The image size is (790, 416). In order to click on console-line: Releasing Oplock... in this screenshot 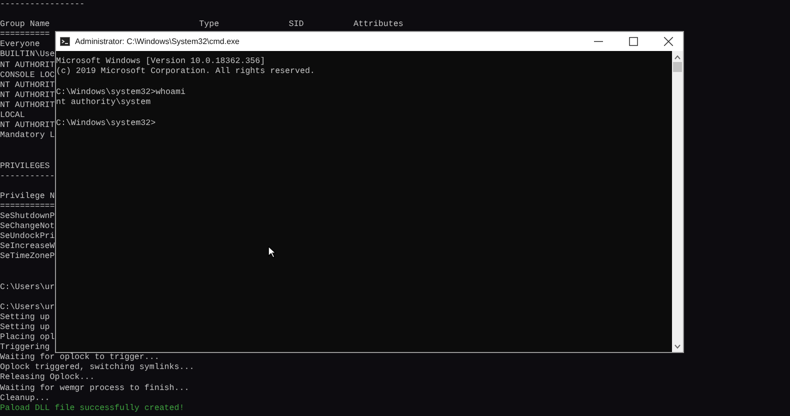, I will do `click(47, 378)`.